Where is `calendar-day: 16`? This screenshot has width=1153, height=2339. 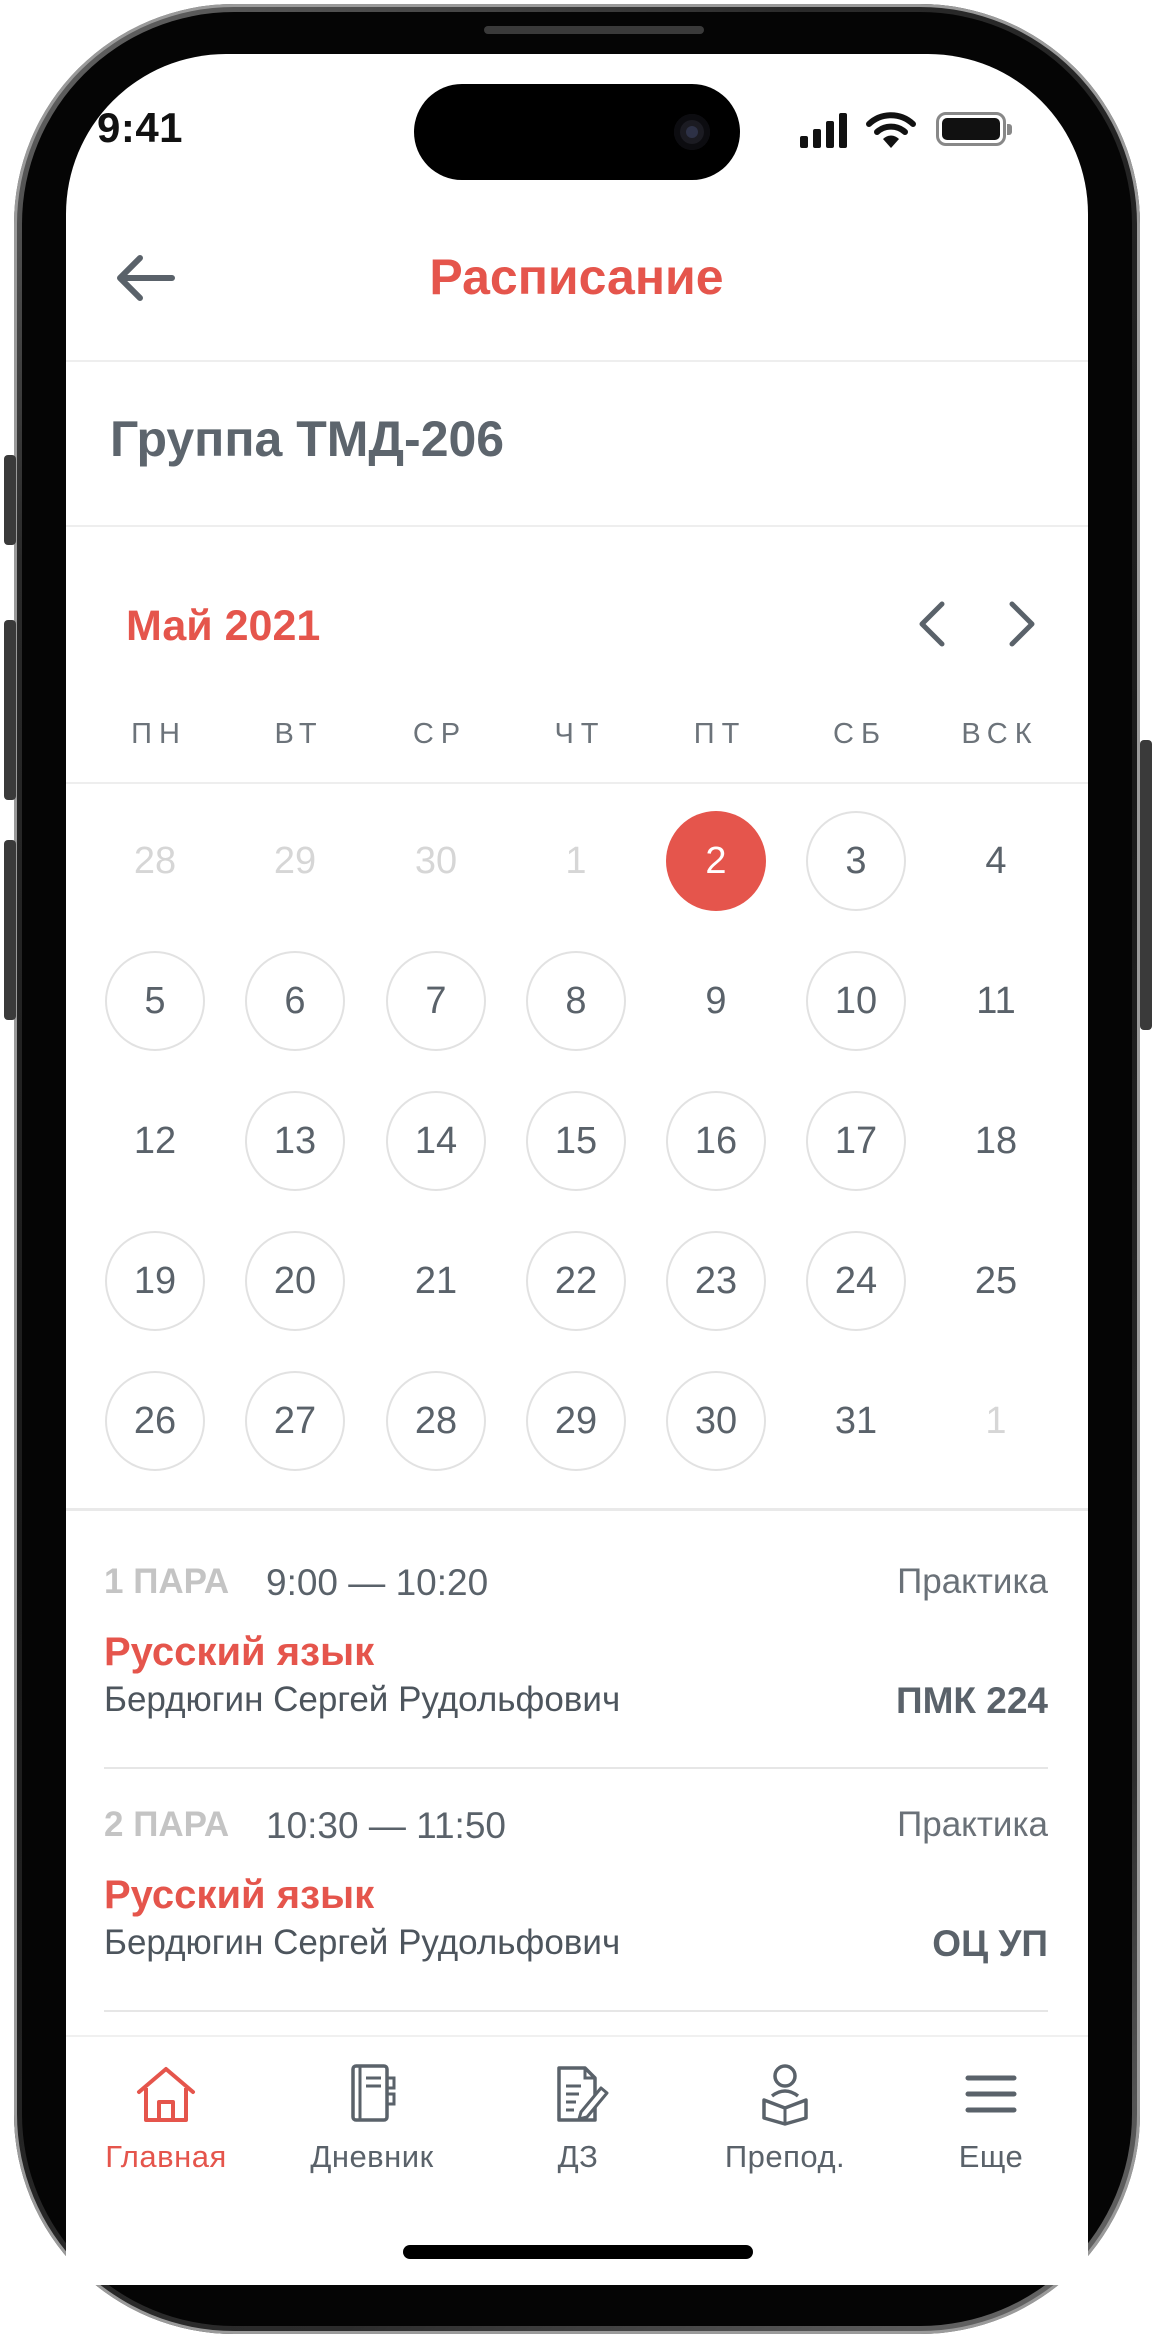
calendar-day: 16 is located at coordinates (716, 1141).